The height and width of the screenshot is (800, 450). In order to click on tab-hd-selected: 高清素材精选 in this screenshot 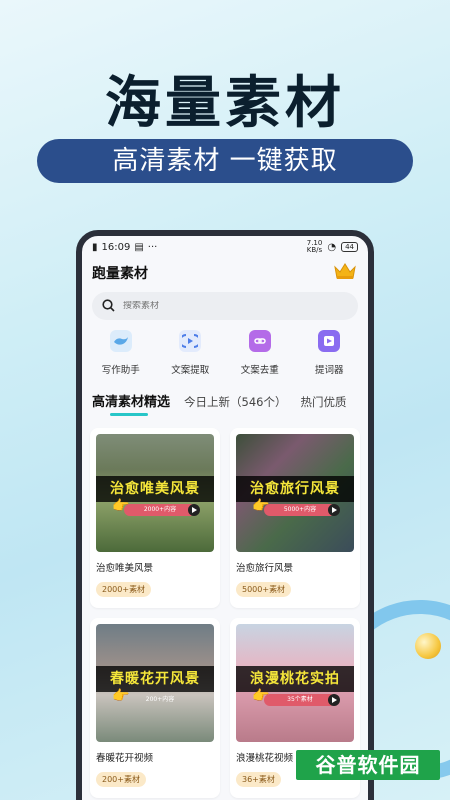, I will do `click(131, 403)`.